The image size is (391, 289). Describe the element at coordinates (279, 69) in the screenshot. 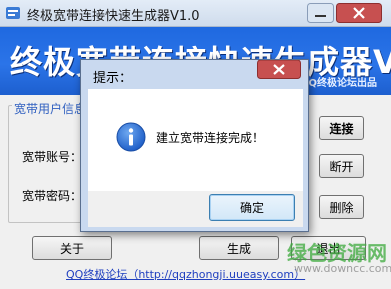

I see `dialog-close-button` at that location.